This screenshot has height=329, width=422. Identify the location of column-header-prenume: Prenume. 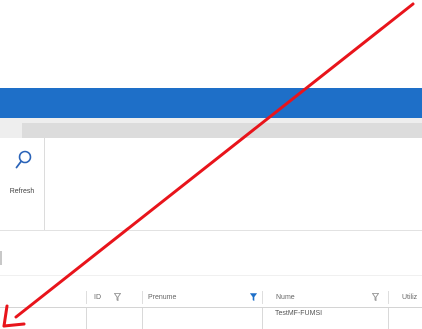
(162, 297).